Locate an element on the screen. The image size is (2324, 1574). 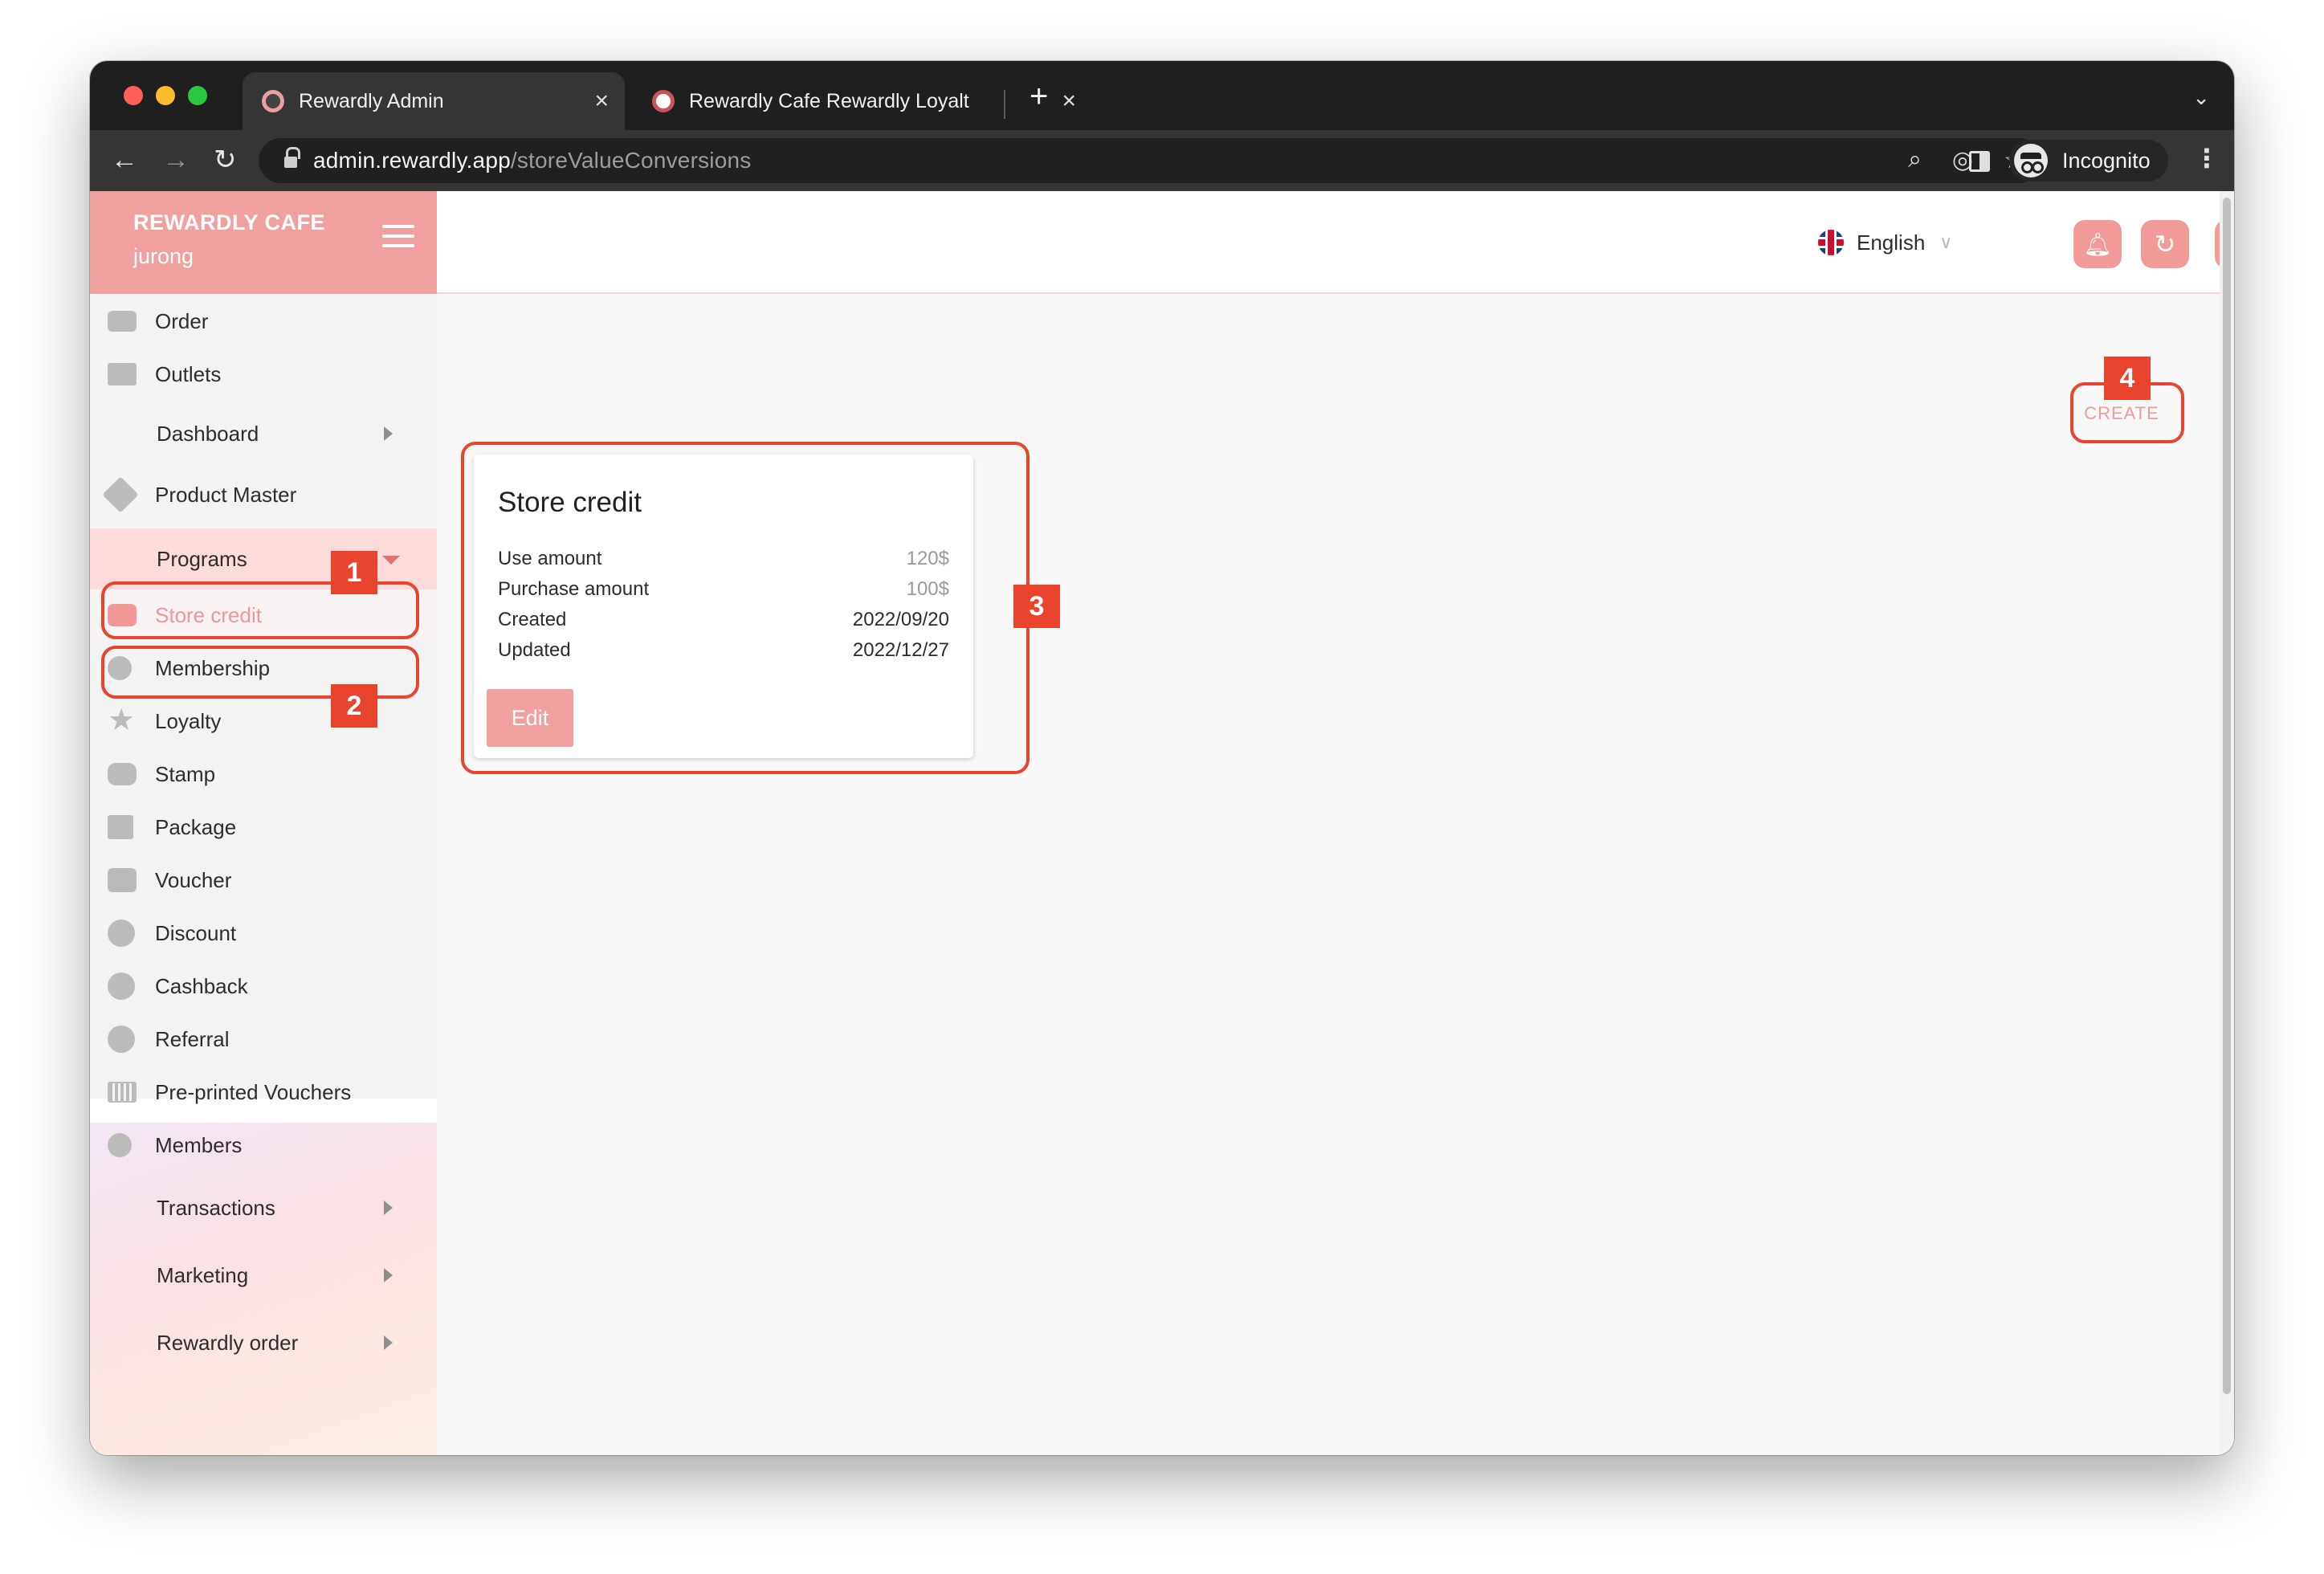
package-icon is located at coordinates (121, 827).